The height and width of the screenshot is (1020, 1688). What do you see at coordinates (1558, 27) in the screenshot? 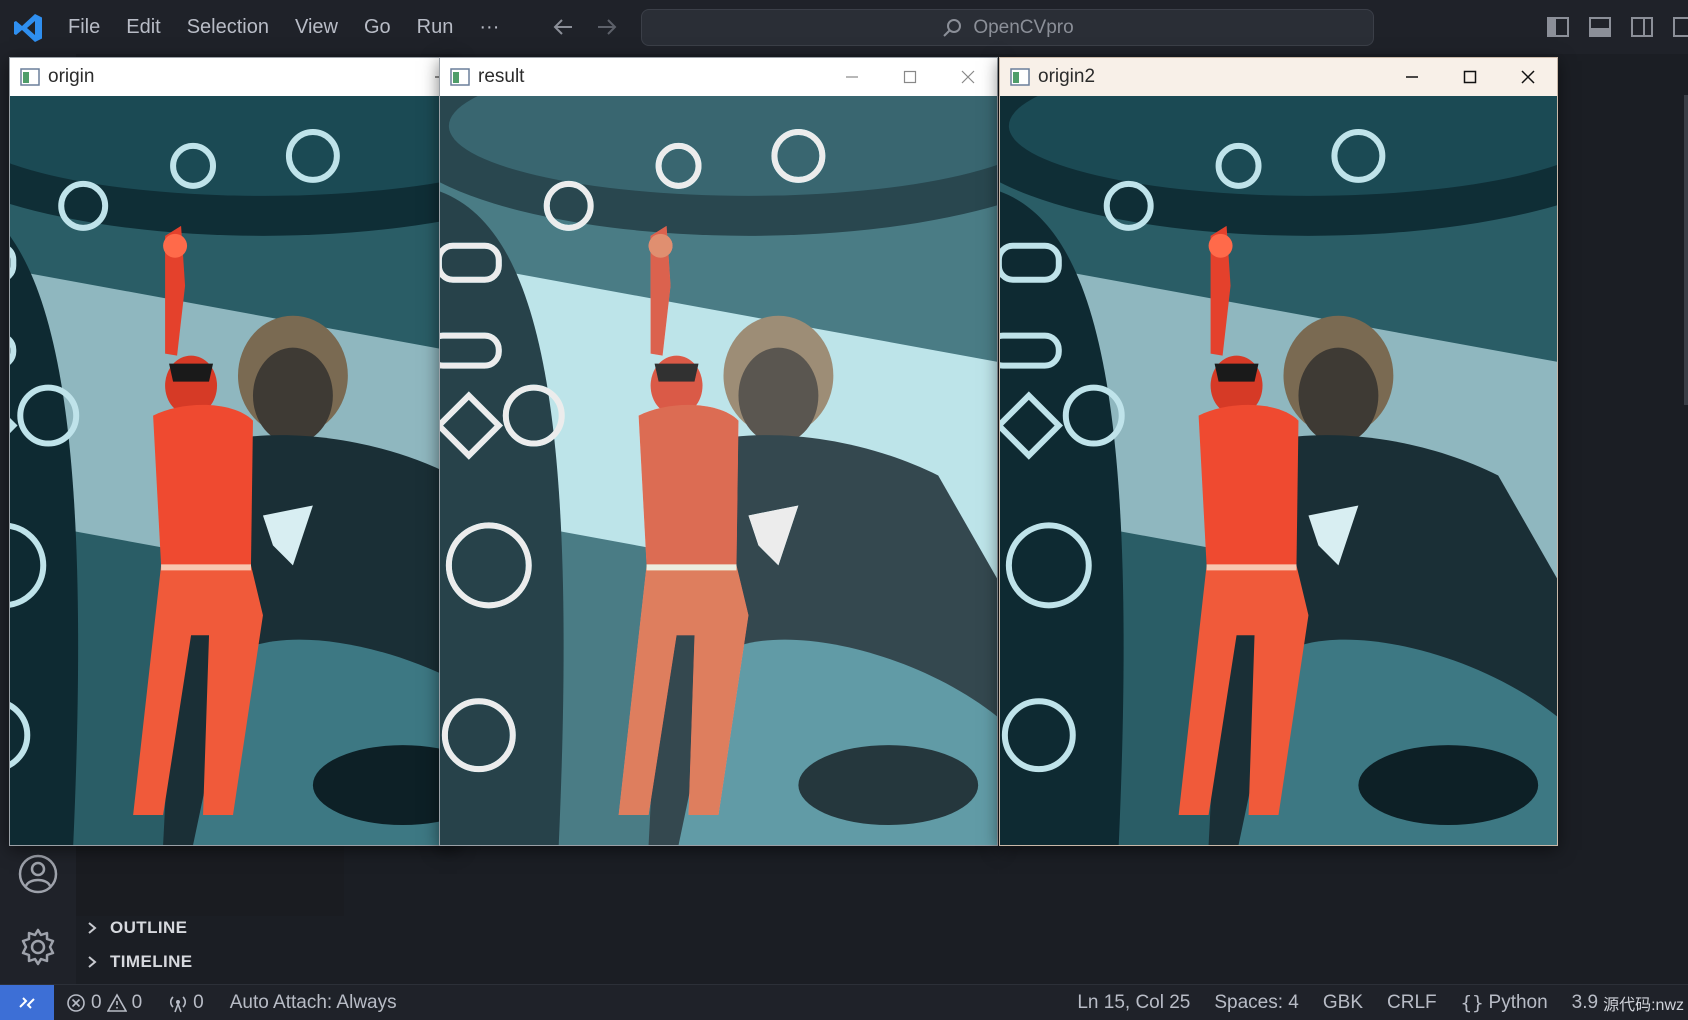
I see `toggle-primary-sidebar-icon` at bounding box center [1558, 27].